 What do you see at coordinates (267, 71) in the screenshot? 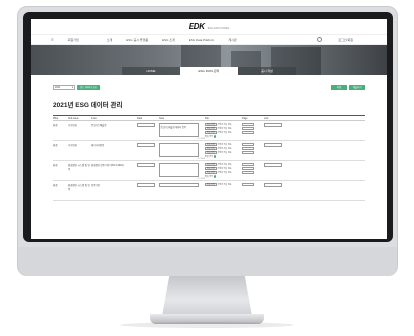
I see `tab-disclosure: 공시 작성` at bounding box center [267, 71].